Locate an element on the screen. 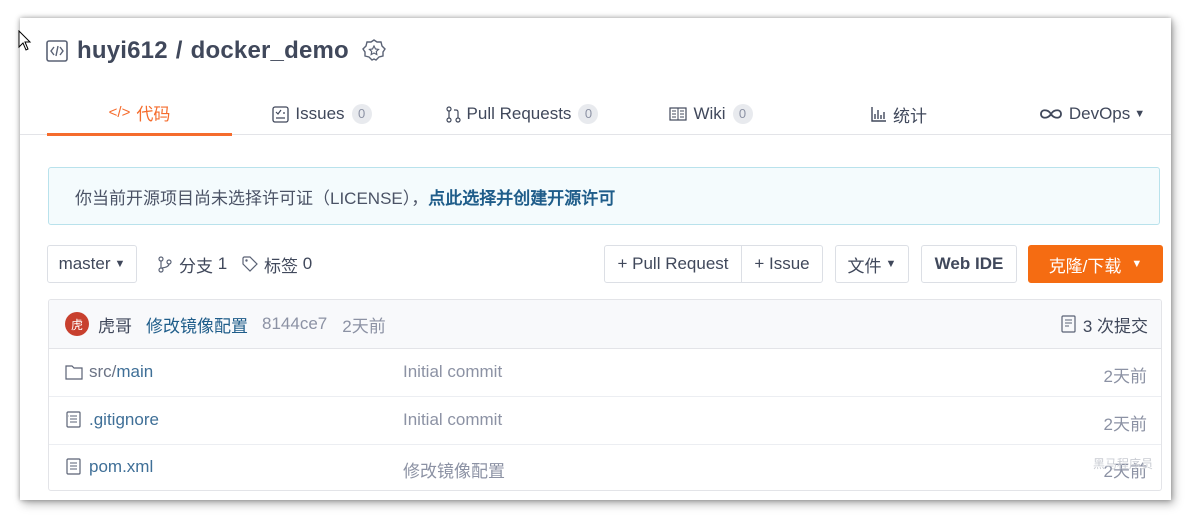 This screenshot has width=1191, height=527. branch-select-label: master is located at coordinates (84, 263).